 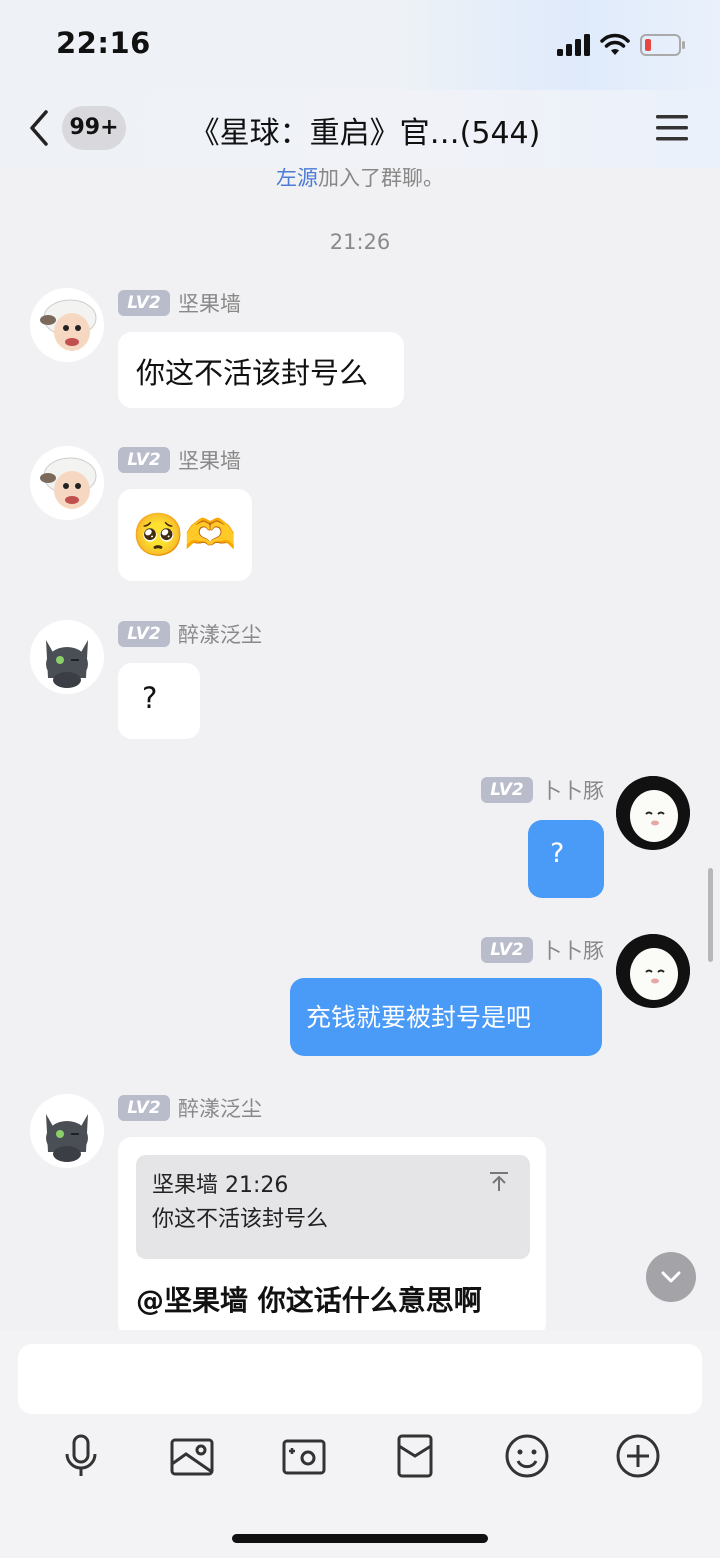 What do you see at coordinates (638, 1456) in the screenshot?
I see `plus-icon` at bounding box center [638, 1456].